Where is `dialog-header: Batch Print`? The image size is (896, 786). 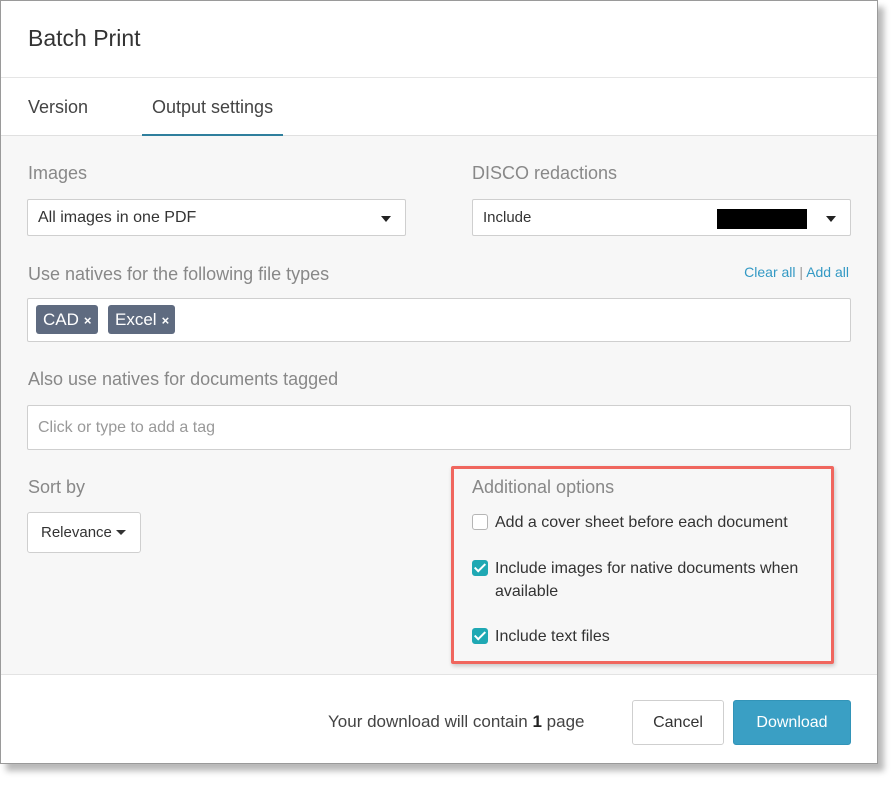
dialog-header: Batch Print is located at coordinates (439, 39).